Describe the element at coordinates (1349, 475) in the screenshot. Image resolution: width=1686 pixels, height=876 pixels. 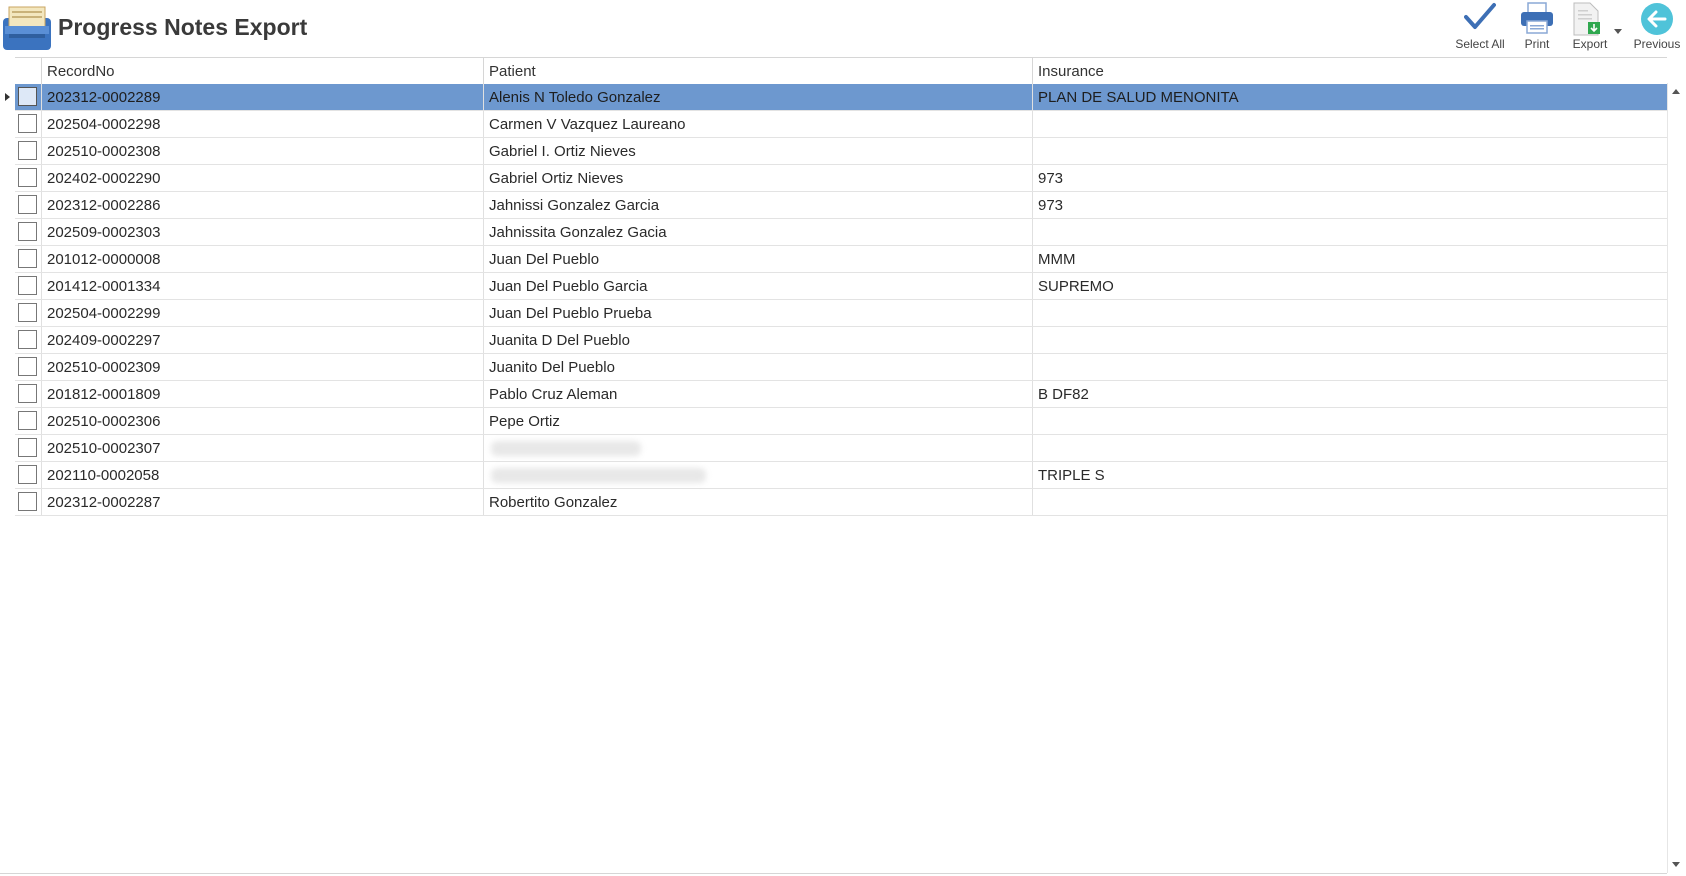
I see `cell-insurance: TRIPLE S` at that location.